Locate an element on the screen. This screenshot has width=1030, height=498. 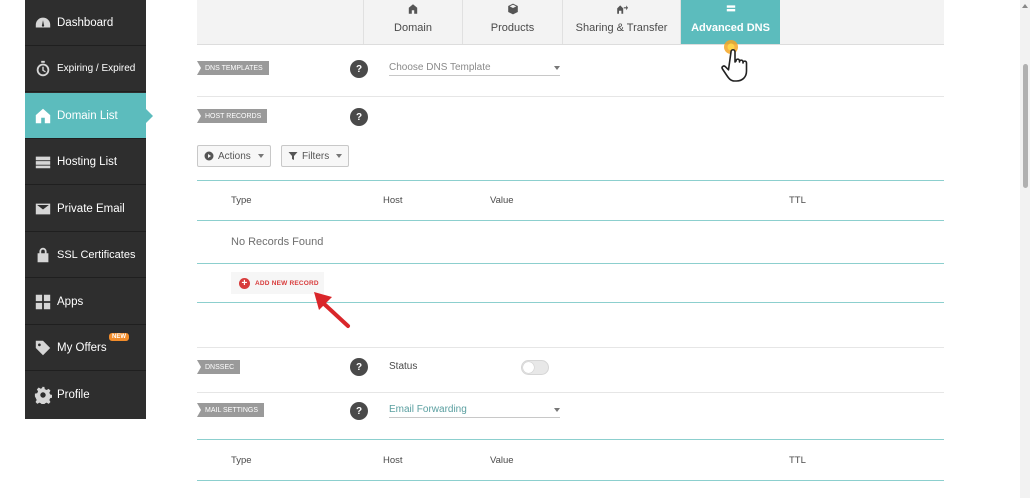
column-header-host: Host is located at coordinates (393, 200).